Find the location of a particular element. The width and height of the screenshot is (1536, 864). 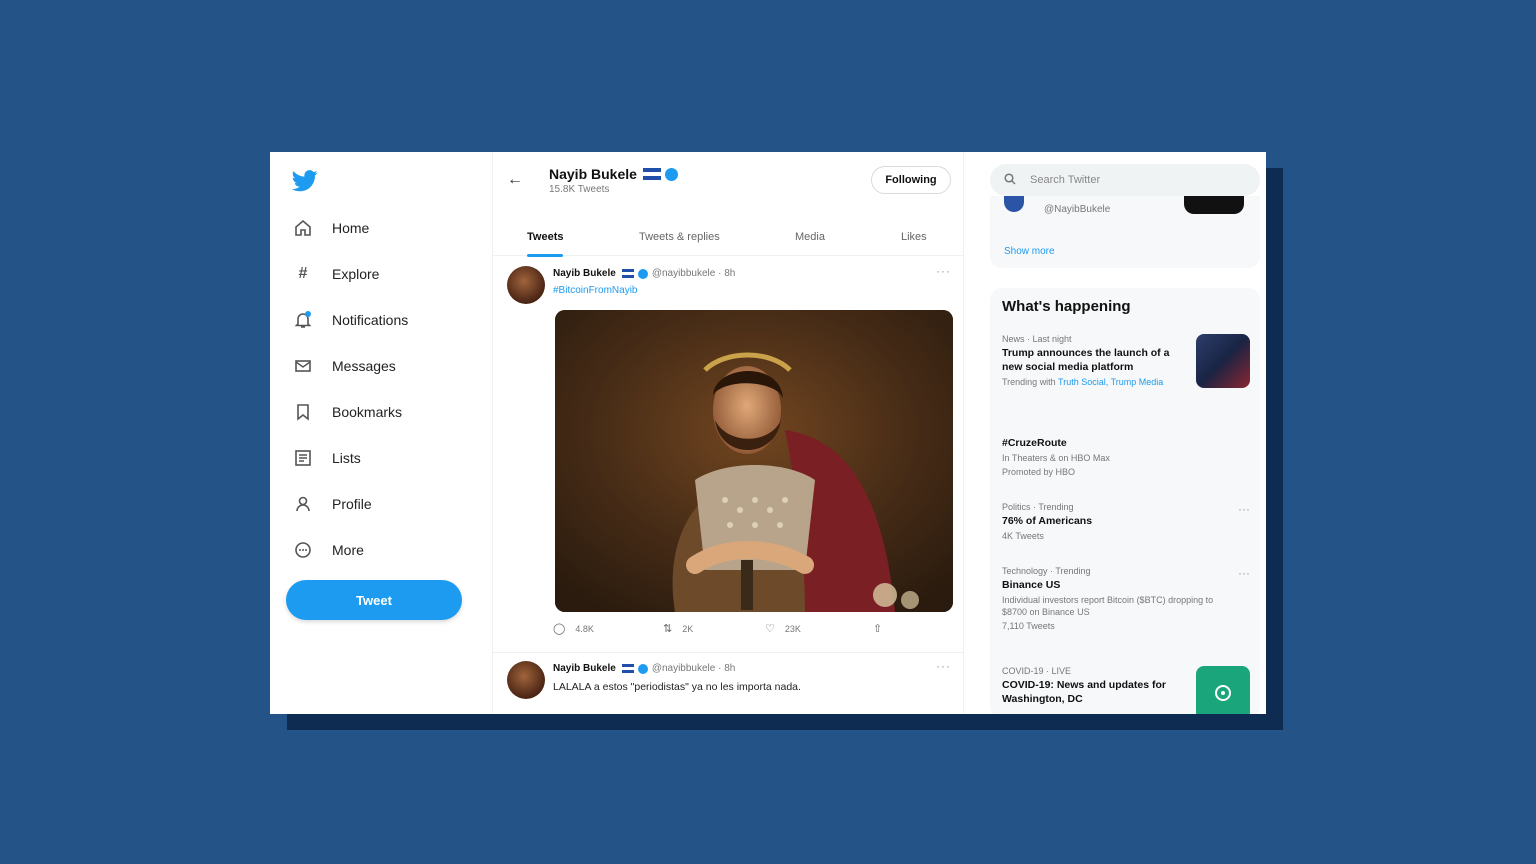

like-button: ♡ 23K is located at coordinates (783, 628).